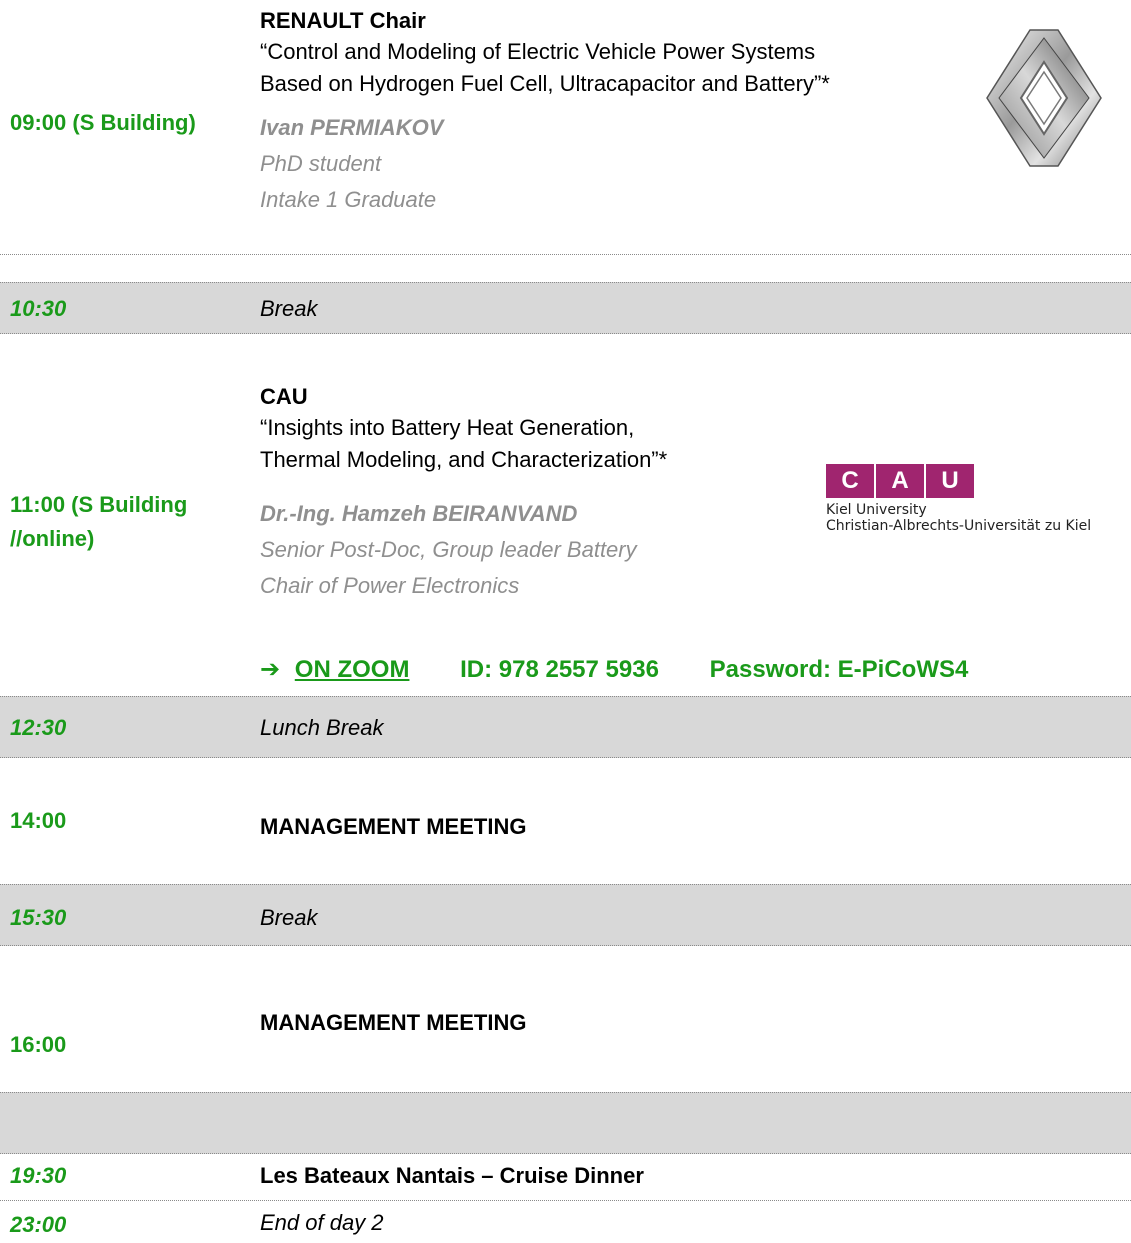  Describe the element at coordinates (1044, 98) in the screenshot. I see `renault-logo` at that location.